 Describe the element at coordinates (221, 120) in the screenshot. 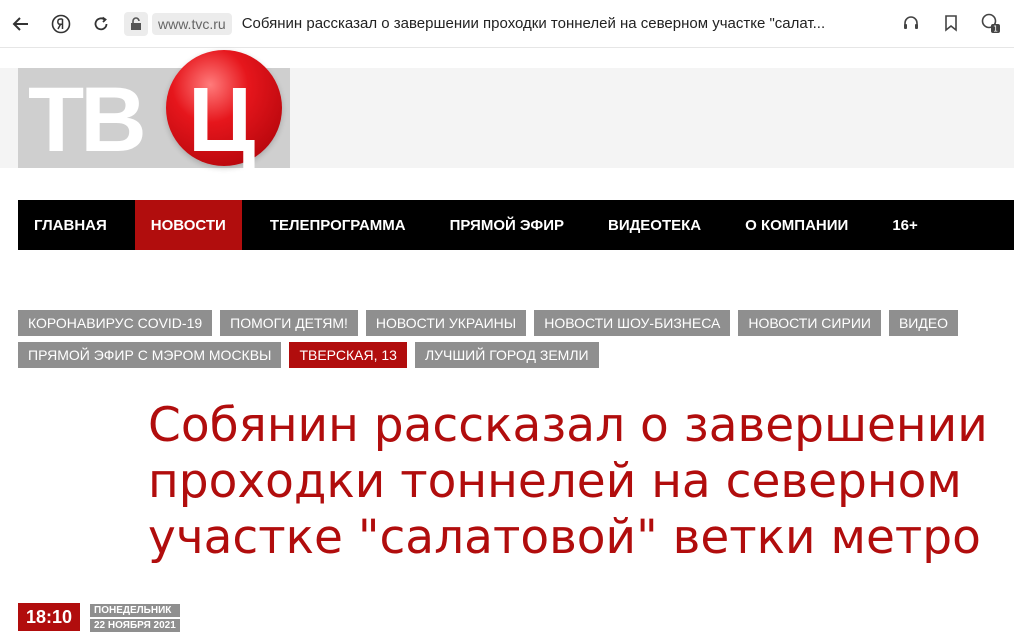

I see `logo-ball-letter: Ц` at that location.